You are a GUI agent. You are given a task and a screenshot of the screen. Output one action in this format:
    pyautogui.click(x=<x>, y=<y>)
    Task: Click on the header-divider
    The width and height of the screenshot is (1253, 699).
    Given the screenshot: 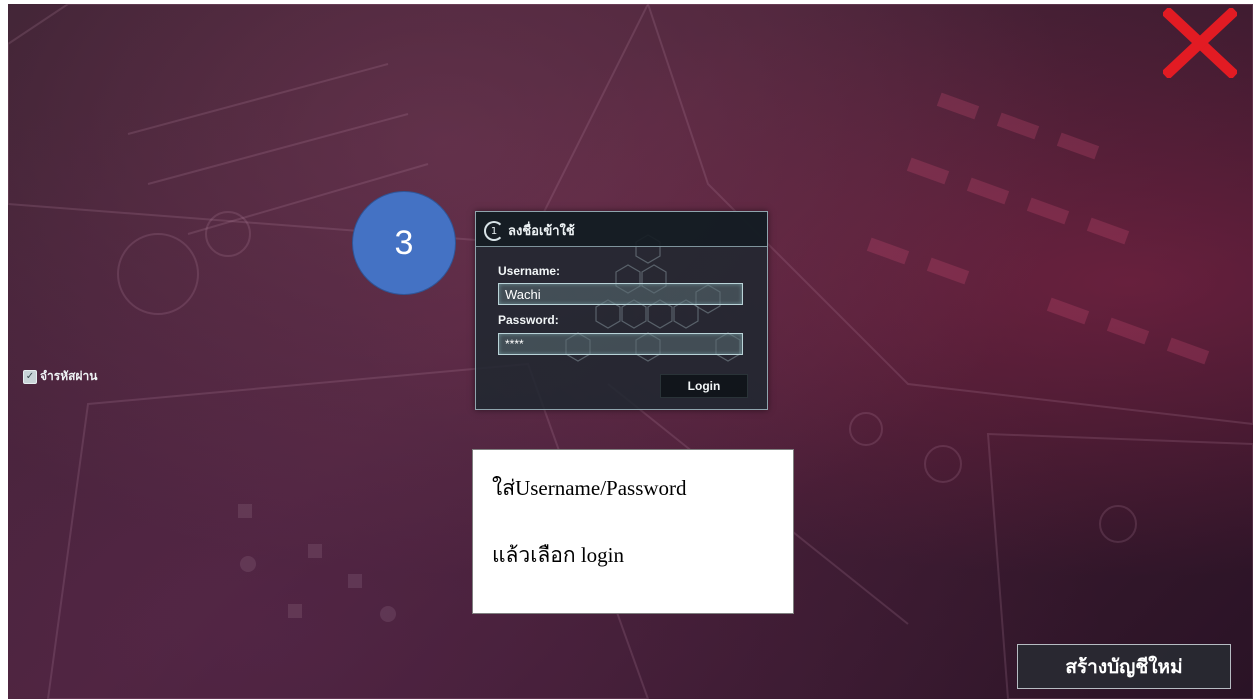 What is the action you would take?
    pyautogui.click(x=621, y=246)
    